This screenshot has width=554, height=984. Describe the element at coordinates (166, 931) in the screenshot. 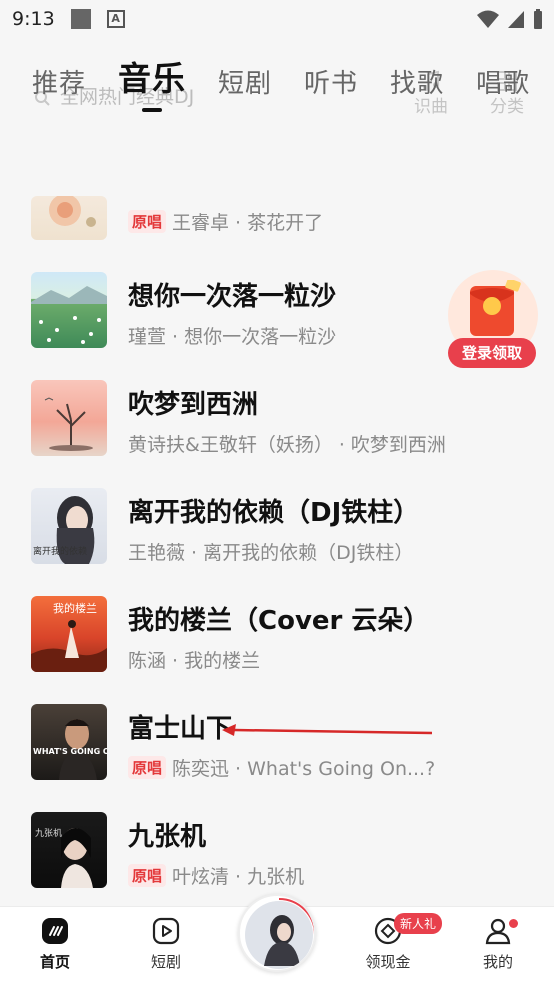

I see `play-square-icon` at that location.